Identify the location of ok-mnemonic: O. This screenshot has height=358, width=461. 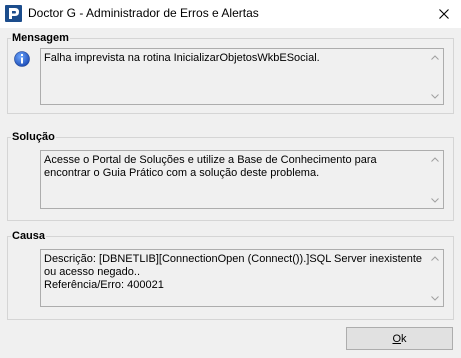
(397, 338).